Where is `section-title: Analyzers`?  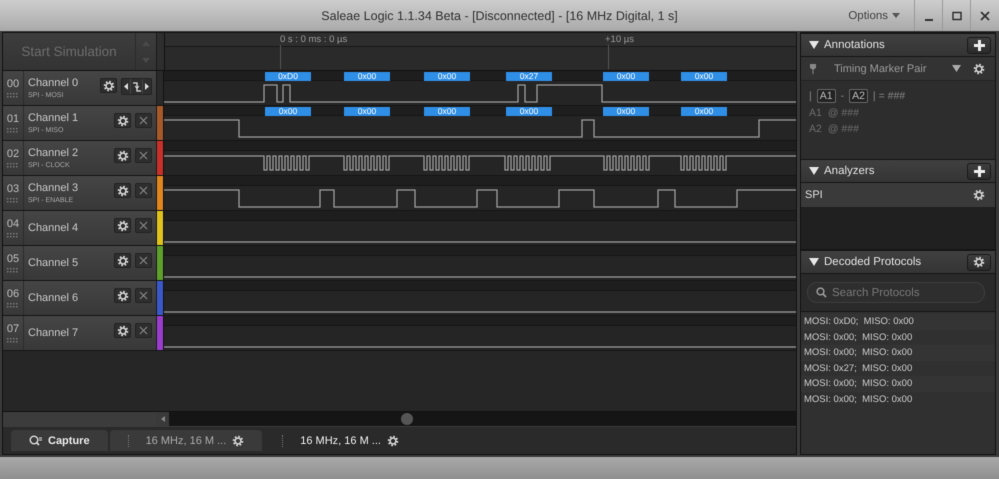 section-title: Analyzers is located at coordinates (850, 171).